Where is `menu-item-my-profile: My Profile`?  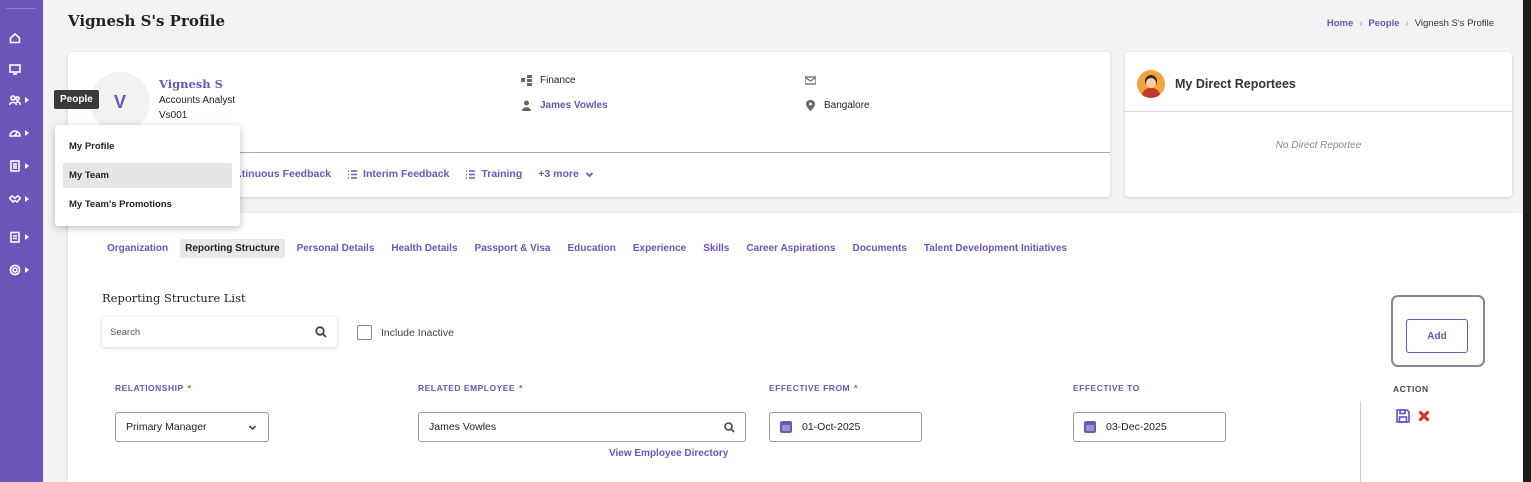
menu-item-my-profile: My Profile is located at coordinates (147, 146).